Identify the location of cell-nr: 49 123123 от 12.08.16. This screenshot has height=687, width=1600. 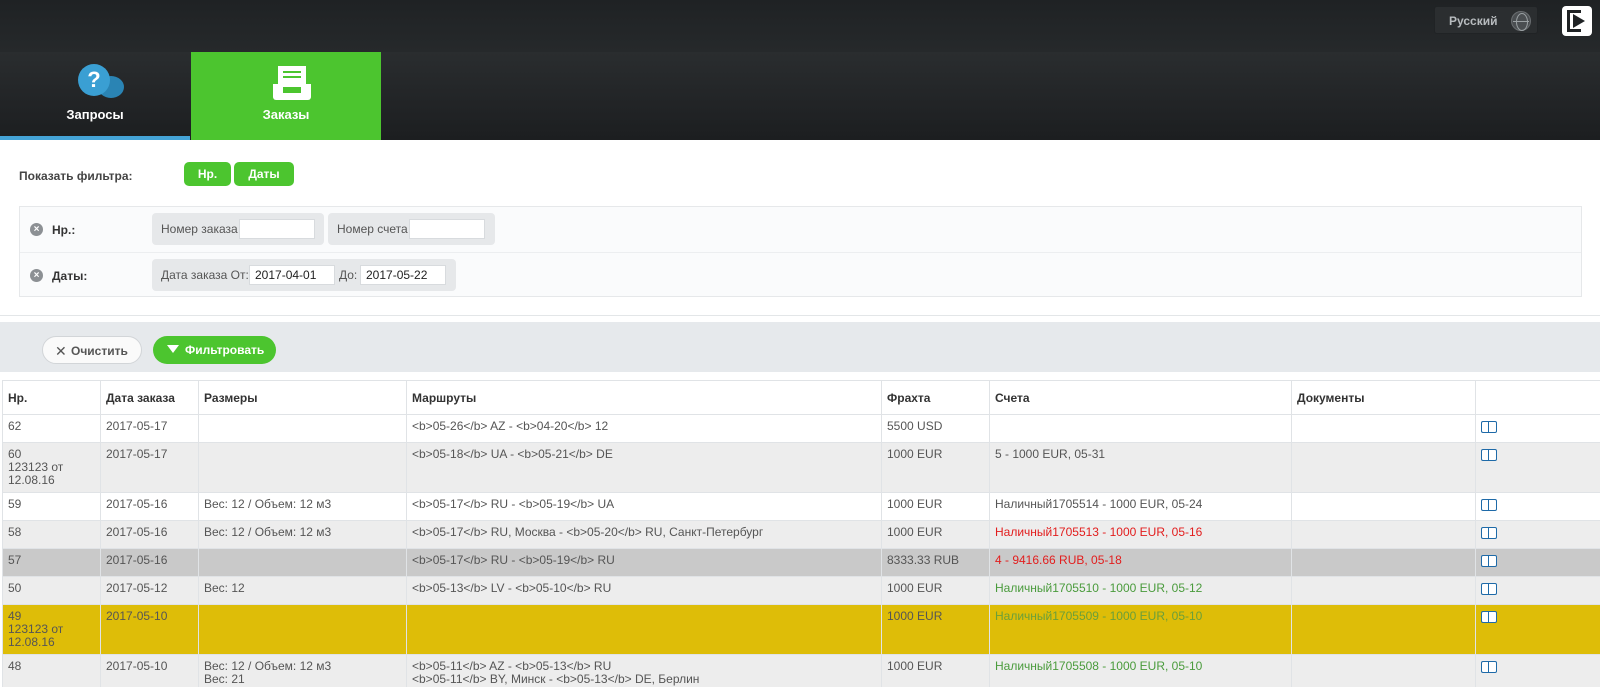
(51, 629).